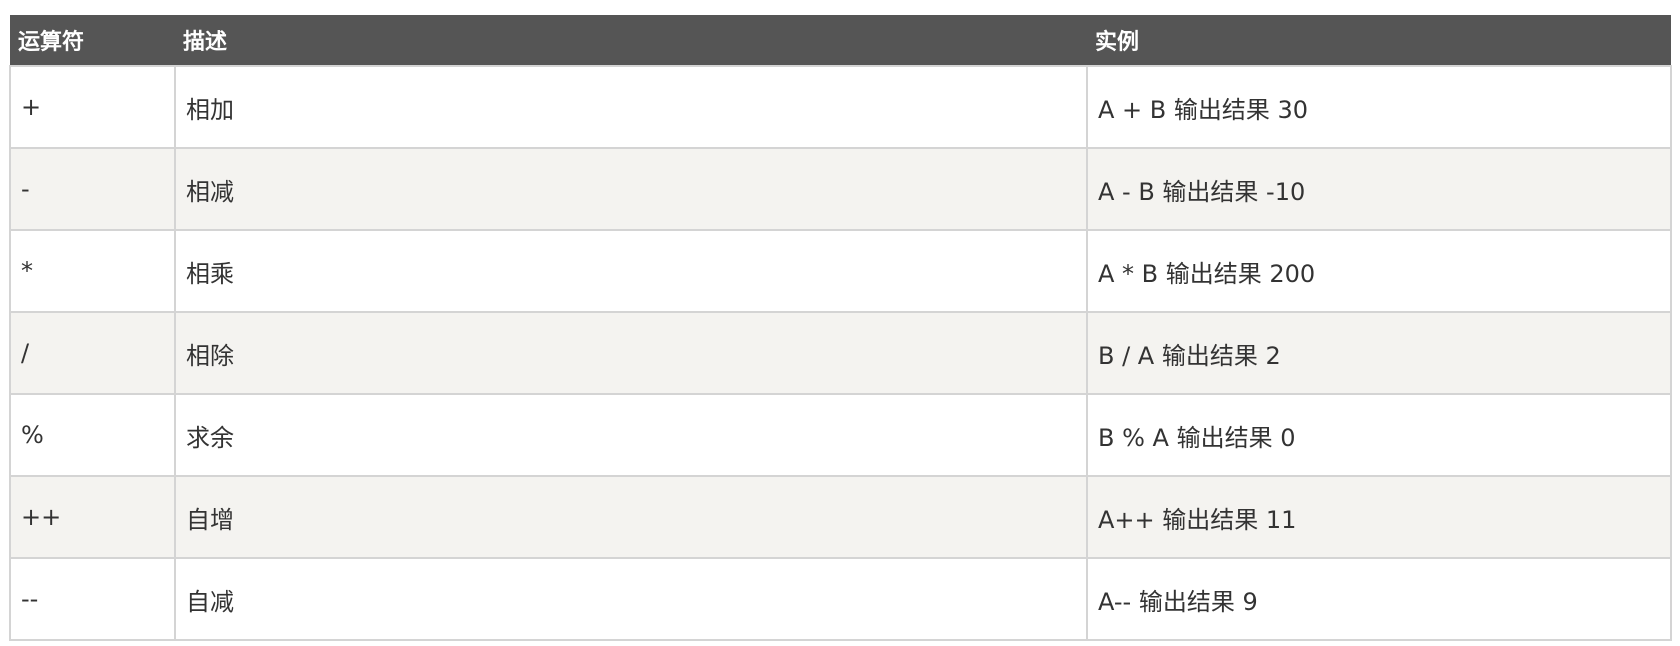 The height and width of the screenshot is (646, 1680). What do you see at coordinates (1379, 435) in the screenshot?
I see `cell-example: B % A 输出结果 0` at bounding box center [1379, 435].